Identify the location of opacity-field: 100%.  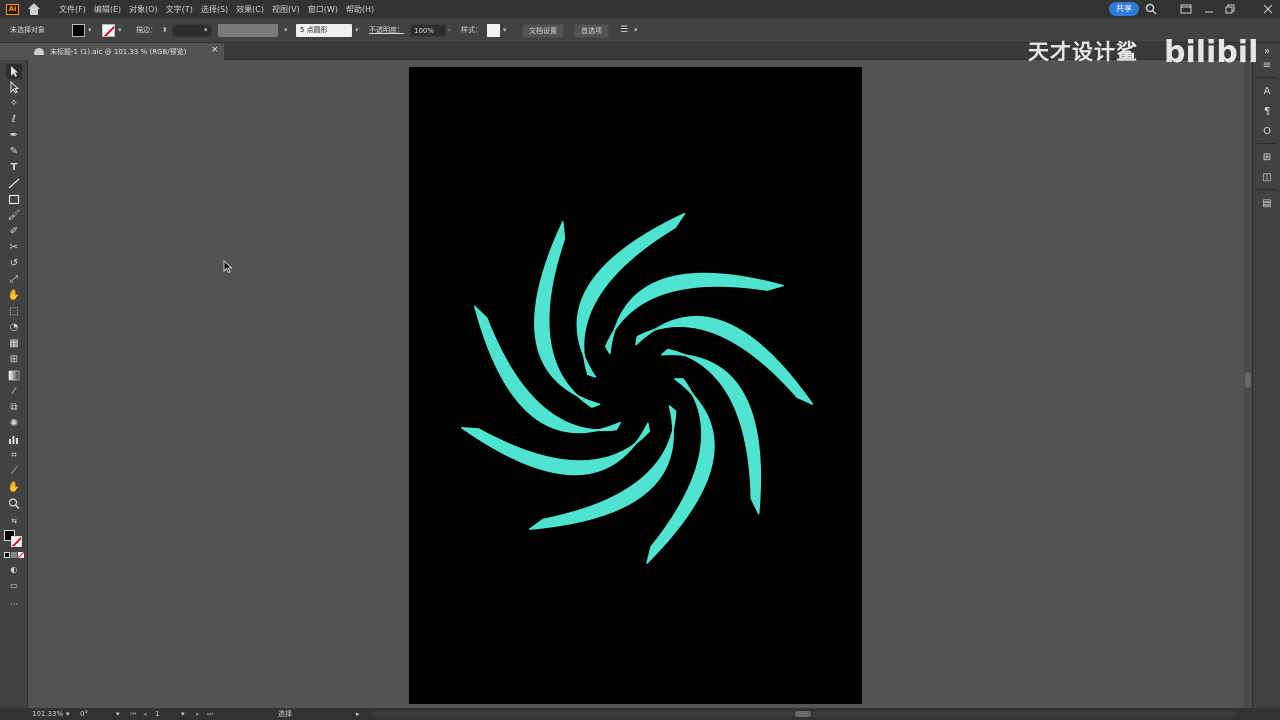
(428, 30).